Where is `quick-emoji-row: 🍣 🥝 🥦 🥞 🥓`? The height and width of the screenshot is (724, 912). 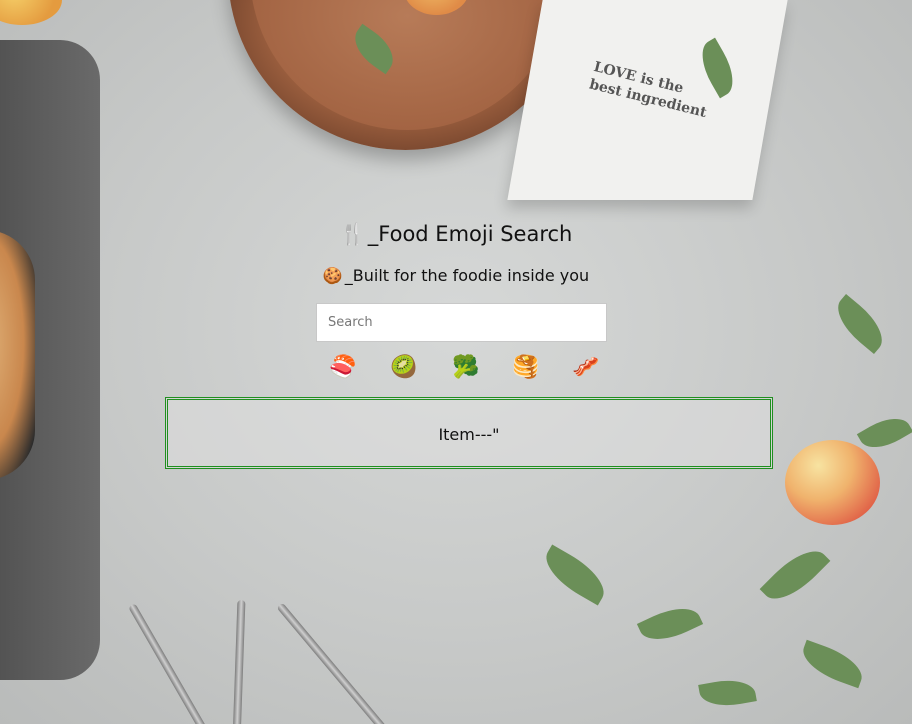 quick-emoji-row: 🍣 🥝 🥦 🥞 🥓 is located at coordinates (456, 368).